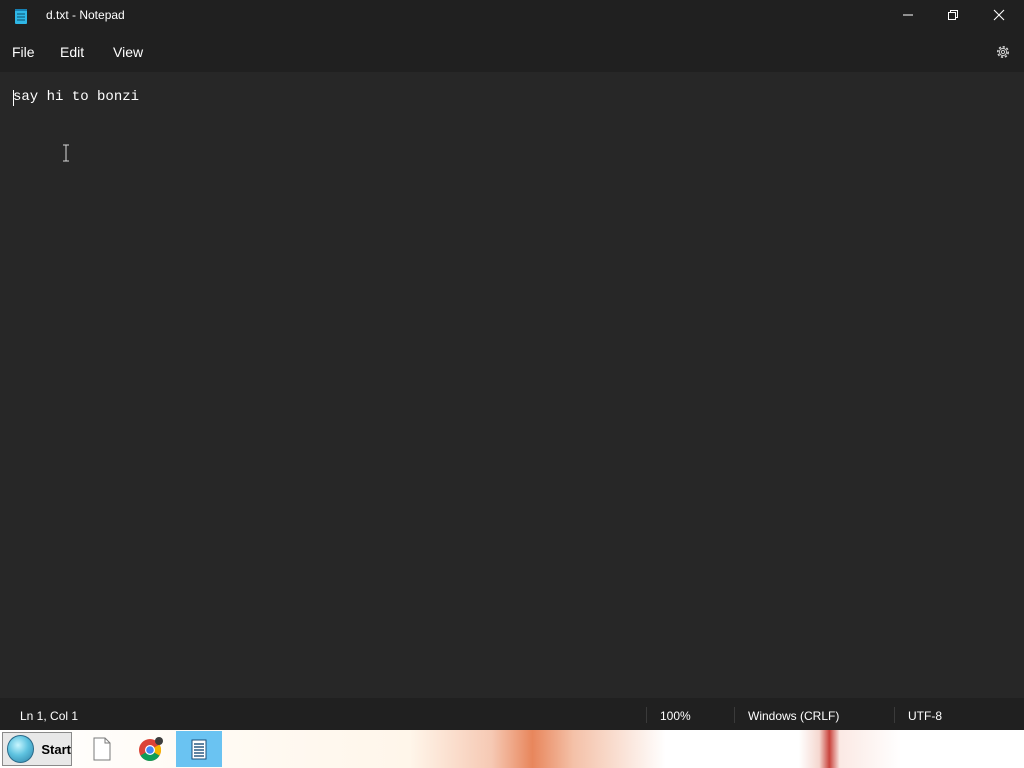 This screenshot has width=1024, height=768. What do you see at coordinates (23, 52) in the screenshot?
I see `menu-file: File` at bounding box center [23, 52].